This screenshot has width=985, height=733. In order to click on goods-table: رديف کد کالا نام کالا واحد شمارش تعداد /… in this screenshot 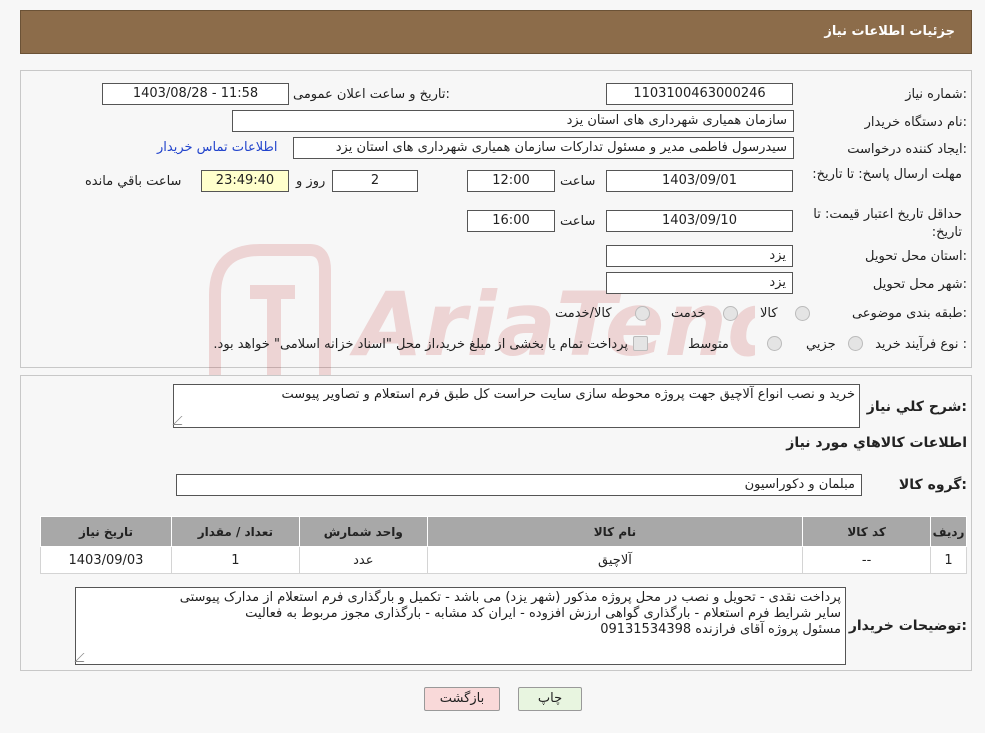, I will do `click(503, 545)`.